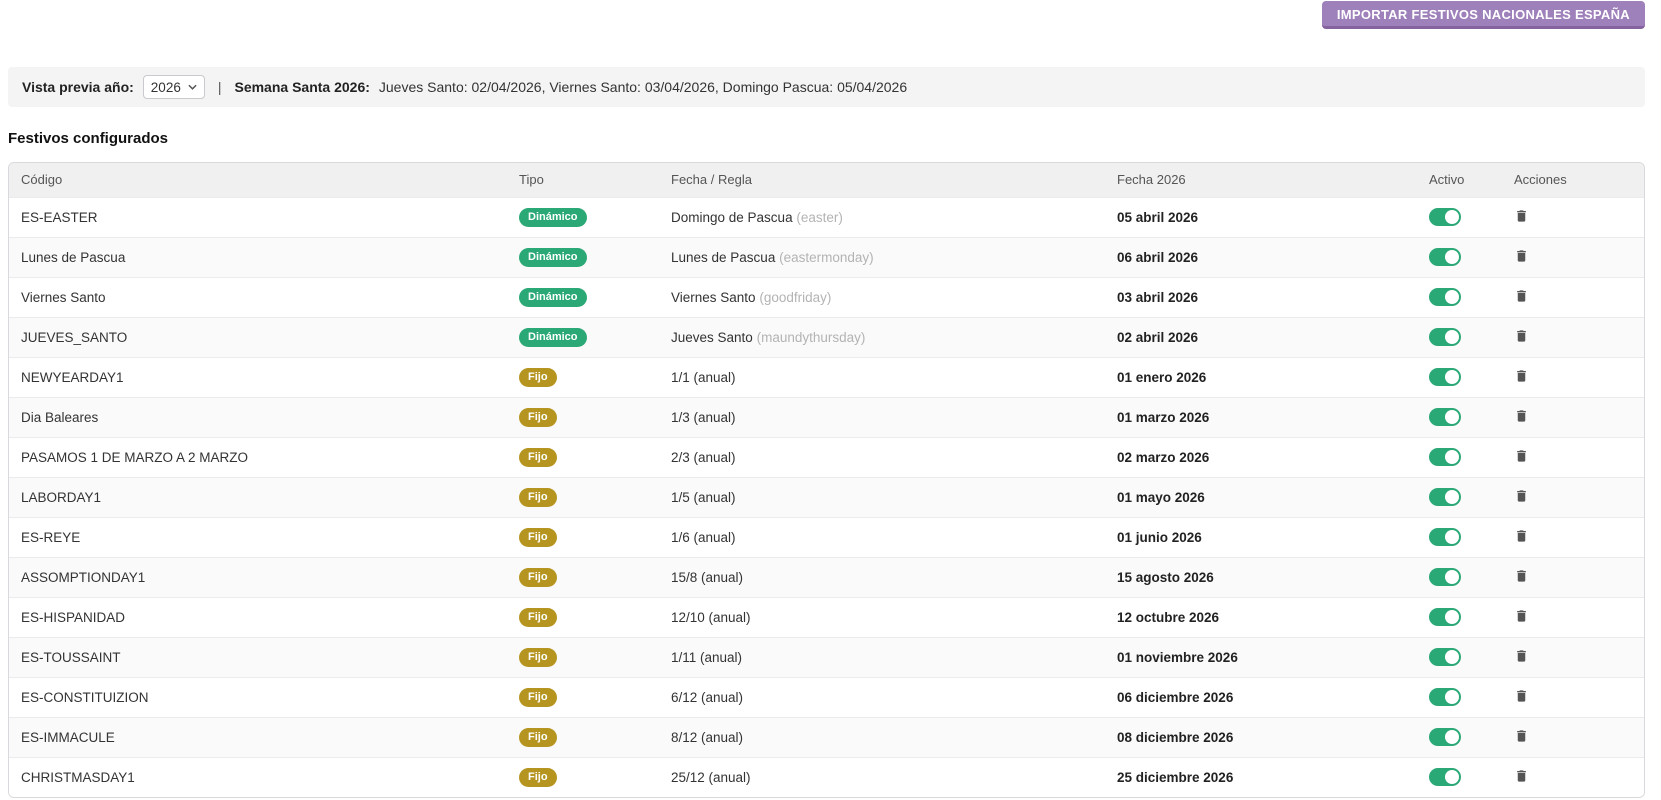 The height and width of the screenshot is (800, 1661). I want to click on fecha-cell: 15 agosto 2026, so click(1261, 577).